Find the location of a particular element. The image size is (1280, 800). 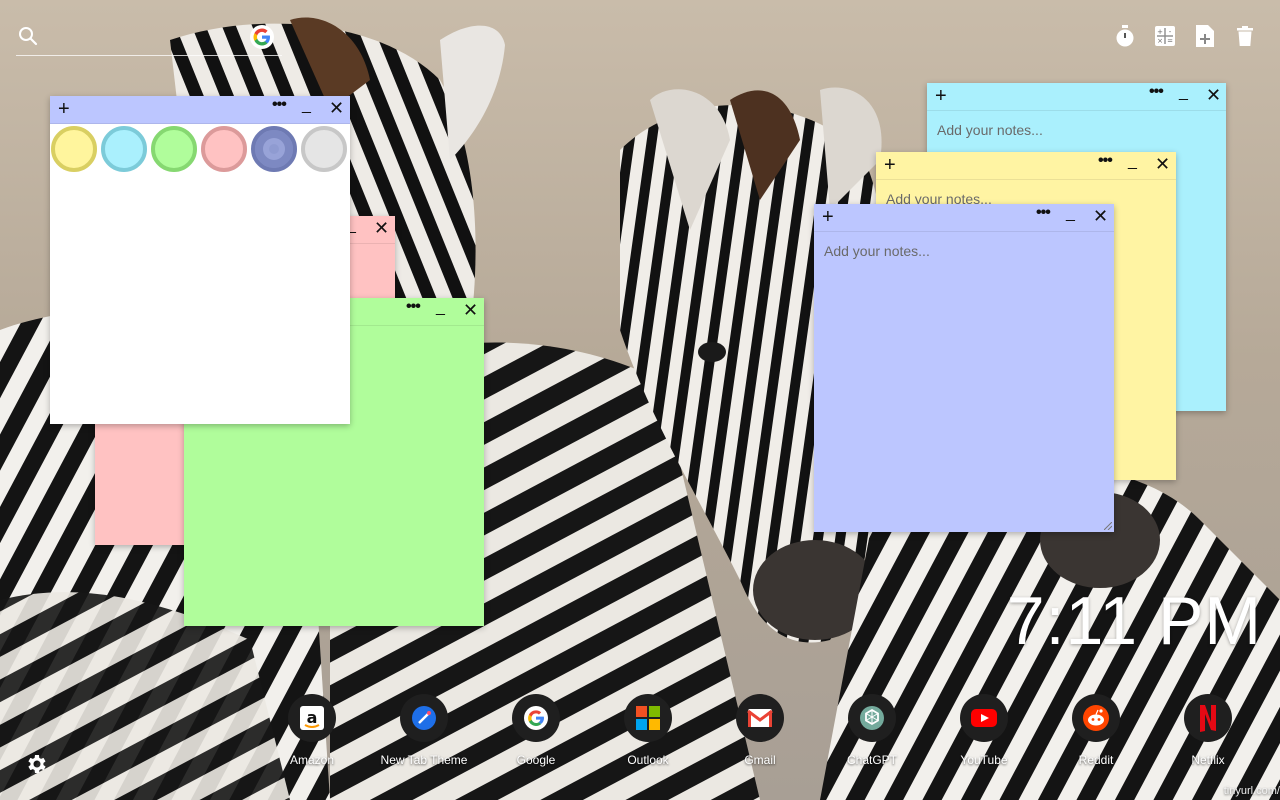

shortcut-label: Gmail is located at coordinates (760, 760).